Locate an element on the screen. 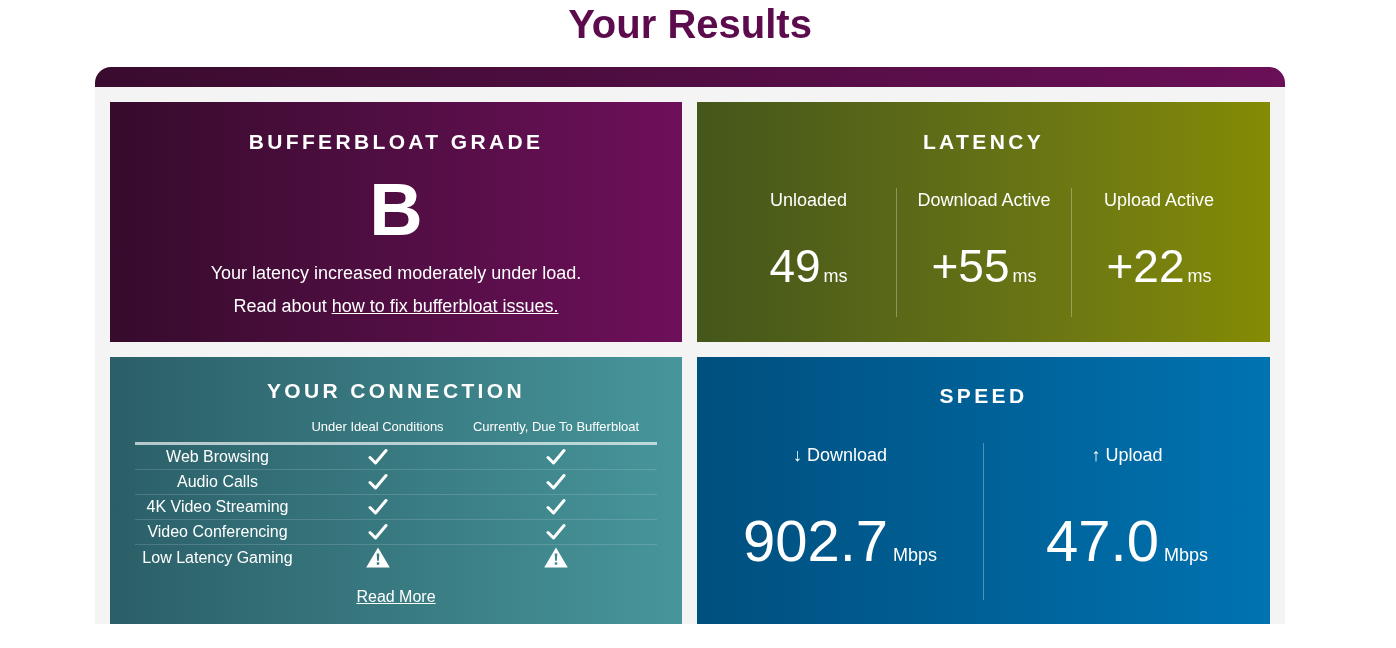  latency-value: +22 is located at coordinates (1145, 266).